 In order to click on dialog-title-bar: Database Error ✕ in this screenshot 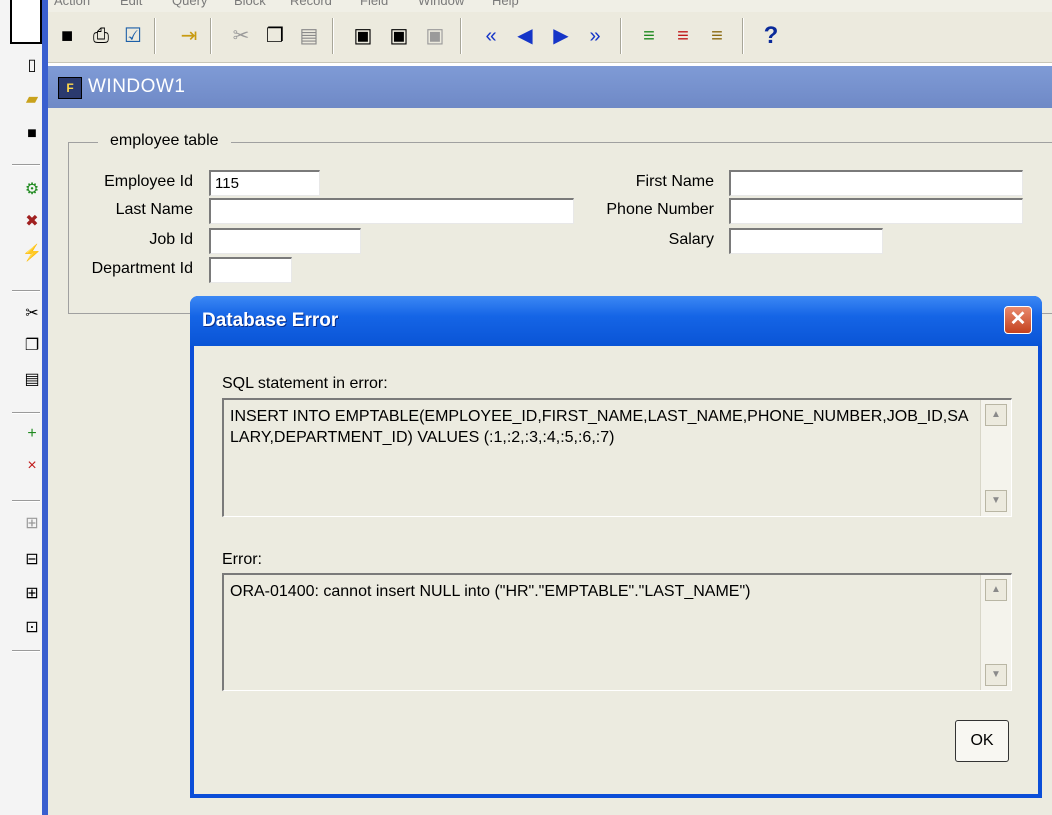, I will do `click(616, 321)`.